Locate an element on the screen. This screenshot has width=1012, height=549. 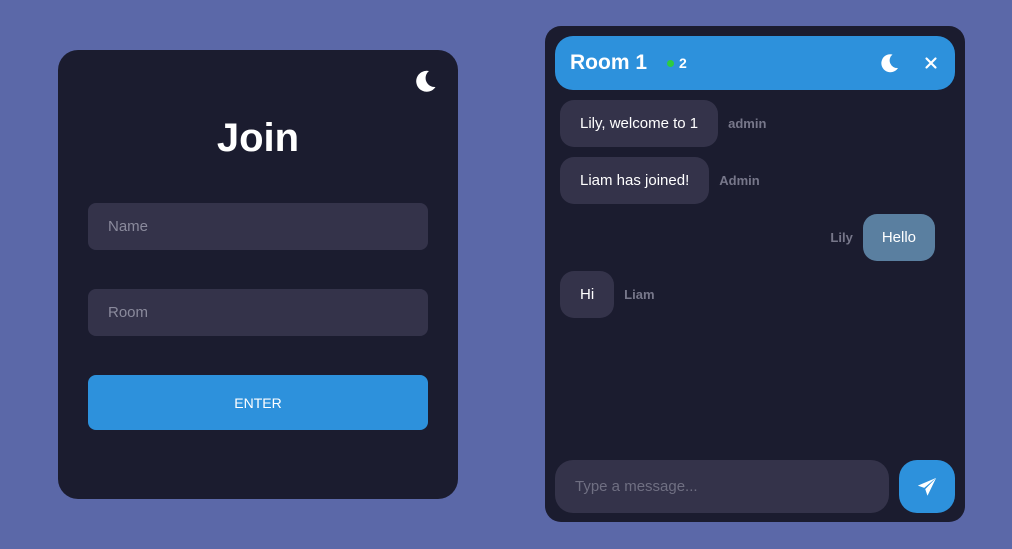
message-bubble: Lily, welcome to 1 is located at coordinates (639, 123).